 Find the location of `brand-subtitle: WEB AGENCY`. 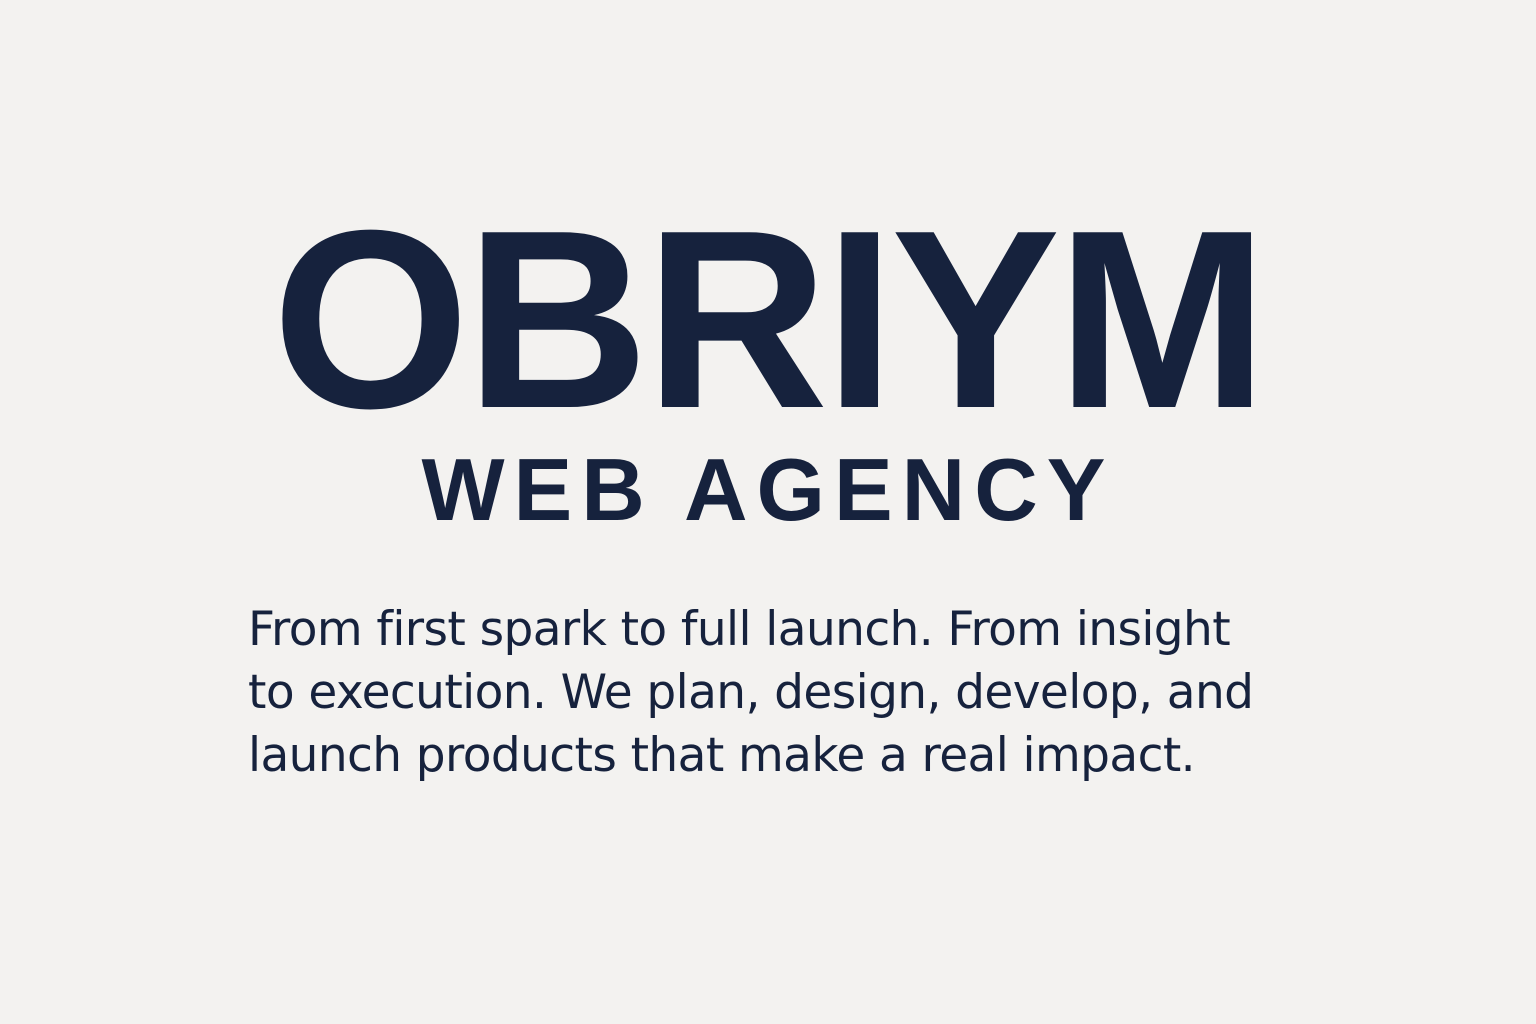

brand-subtitle: WEB AGENCY is located at coordinates (768, 489).